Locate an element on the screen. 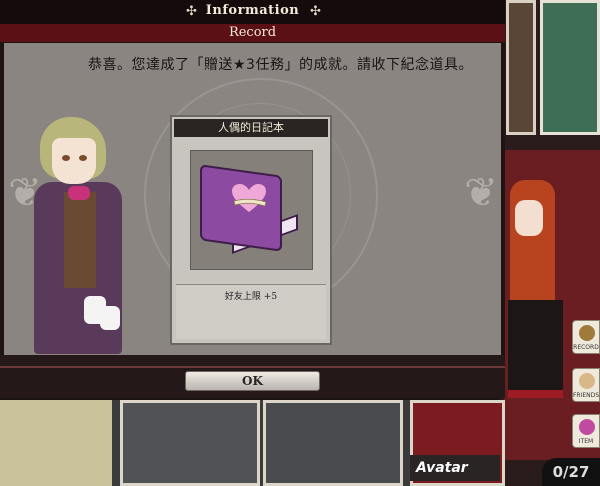  dialog-subtitle: Record is located at coordinates (252, 32).